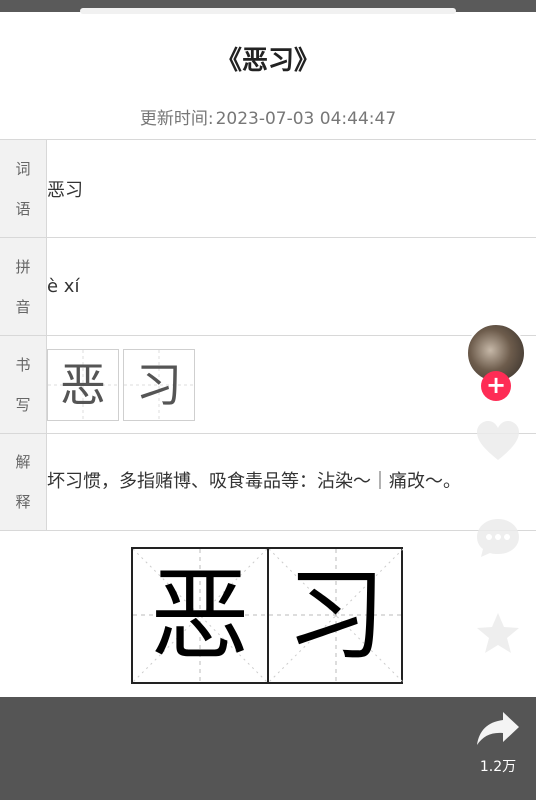 The image size is (536, 800). I want to click on favorite-count: 481, so click(498, 668).